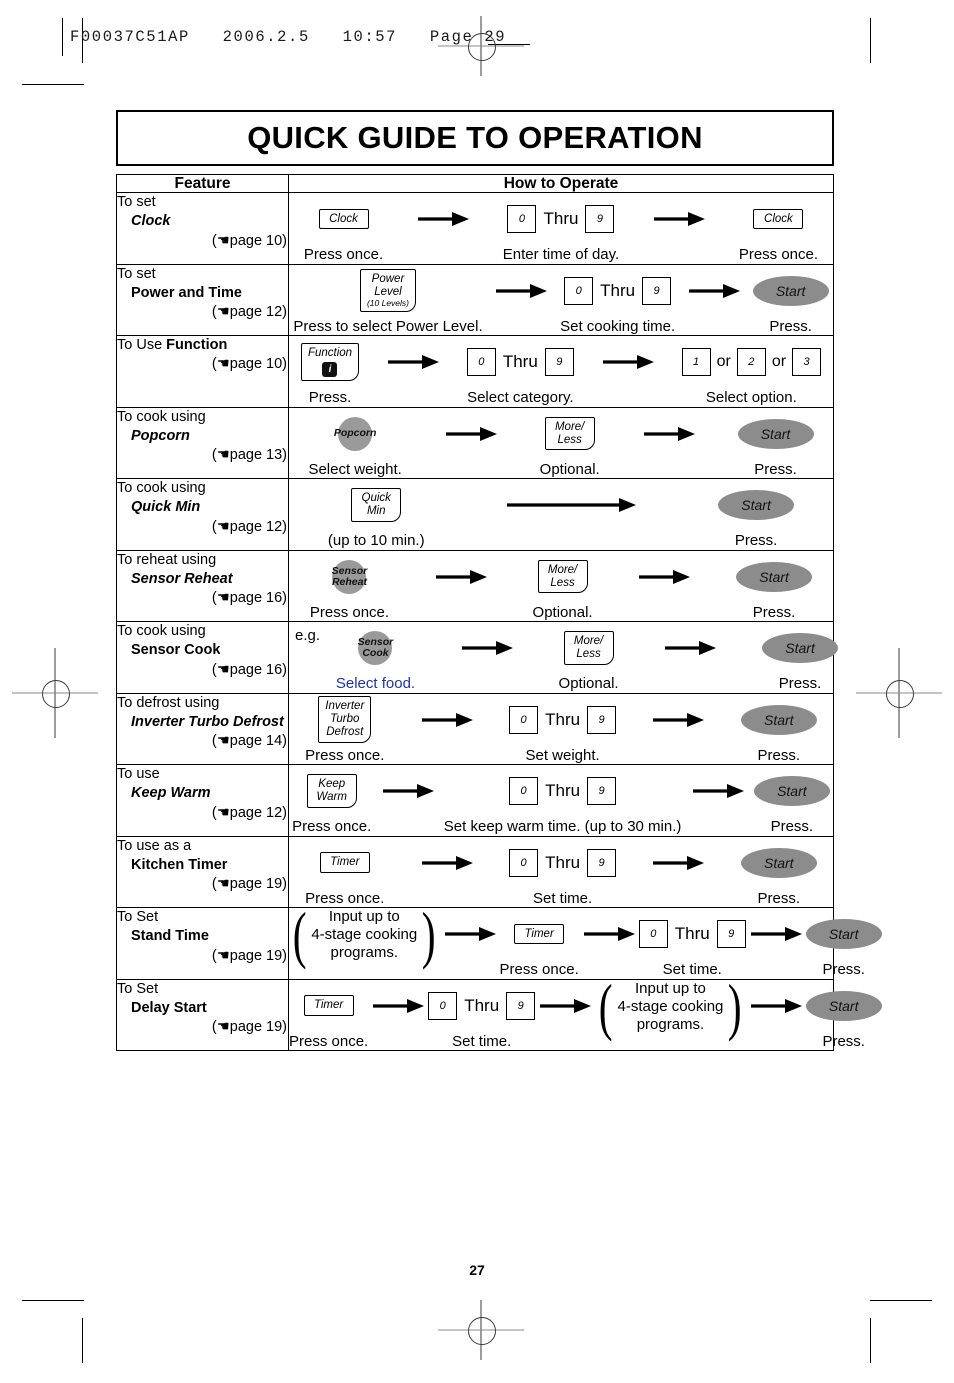 This screenshot has width=954, height=1383. Describe the element at coordinates (671, 1007) in the screenshot. I see `brace-content: Input up to 4-stage cooking programs.` at that location.